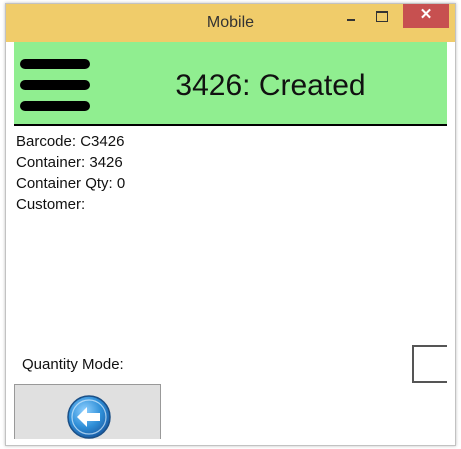 The width and height of the screenshot is (461, 449). Describe the element at coordinates (89, 417) in the screenshot. I see `back-arrow-icon` at that location.